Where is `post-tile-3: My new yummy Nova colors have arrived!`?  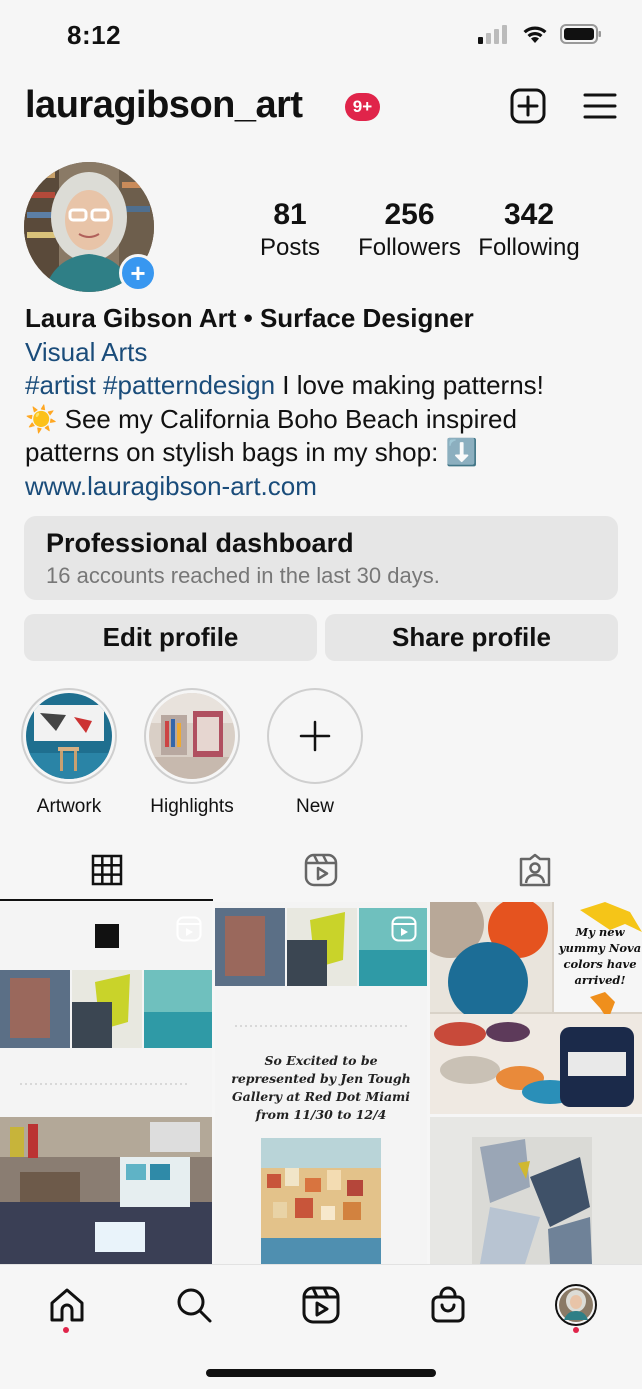 post-tile-3: My new yummy Nova colors have arrived! is located at coordinates (536, 1008).